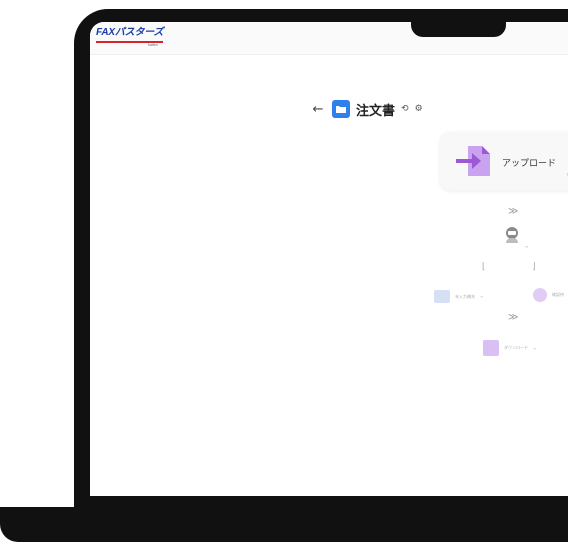 The image size is (568, 542). Describe the element at coordinates (284, 524) in the screenshot. I see `laptop-base` at that location.